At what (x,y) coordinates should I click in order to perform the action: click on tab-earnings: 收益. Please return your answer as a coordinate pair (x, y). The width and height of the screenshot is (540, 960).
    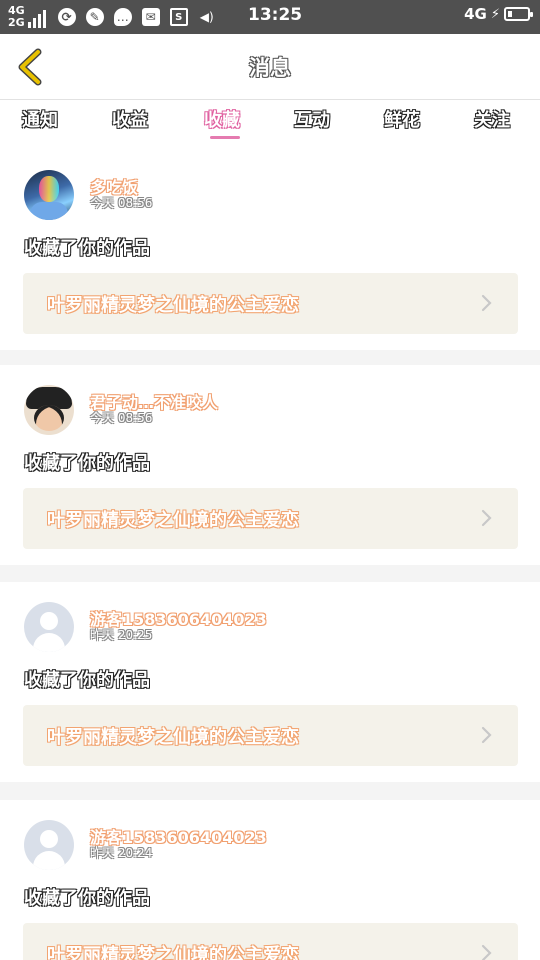
    Looking at the image, I should click on (130, 119).